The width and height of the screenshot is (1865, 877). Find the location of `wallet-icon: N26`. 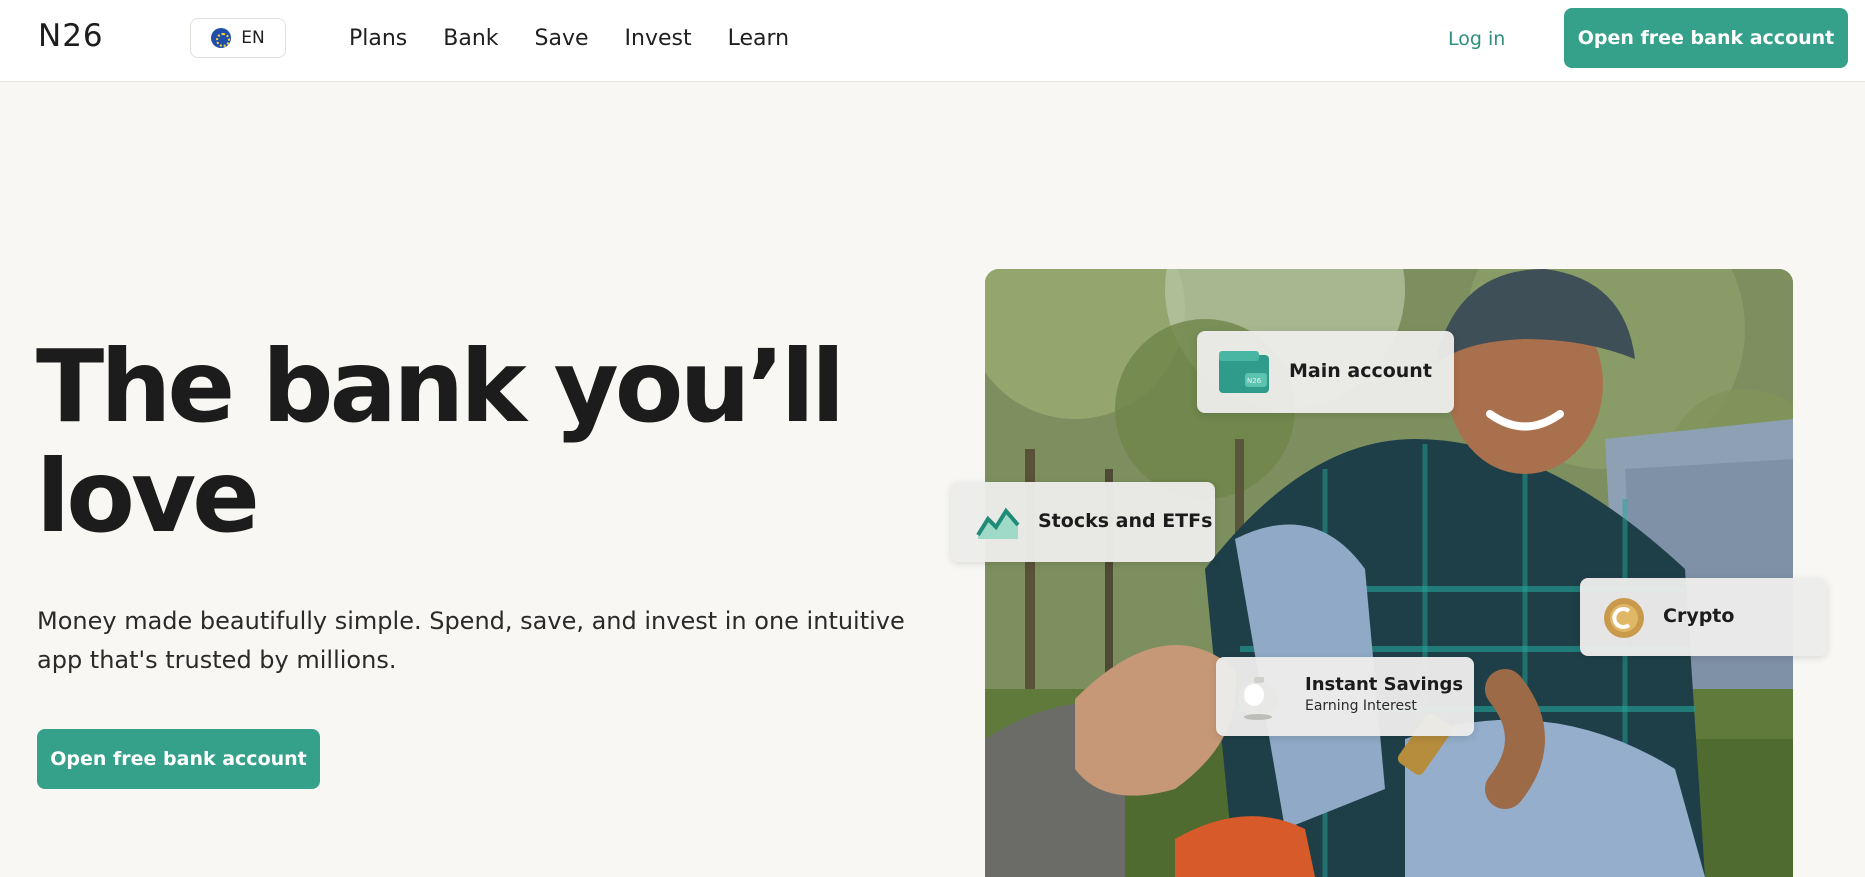

wallet-icon: N26 is located at coordinates (1244, 372).